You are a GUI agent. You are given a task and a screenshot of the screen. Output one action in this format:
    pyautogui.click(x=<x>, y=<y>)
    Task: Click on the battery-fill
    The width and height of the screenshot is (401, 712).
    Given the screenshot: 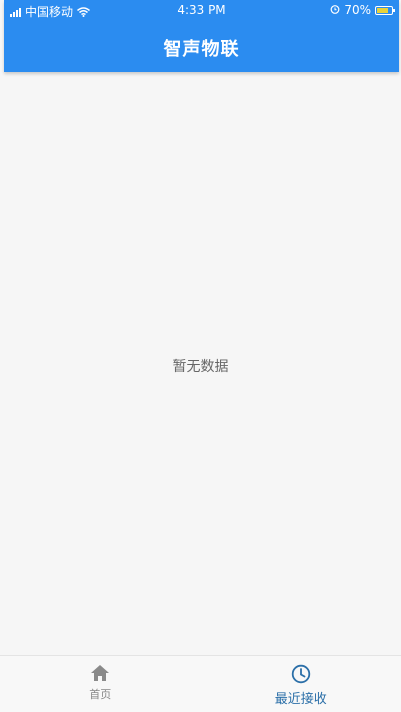 What is the action you would take?
    pyautogui.click(x=383, y=10)
    